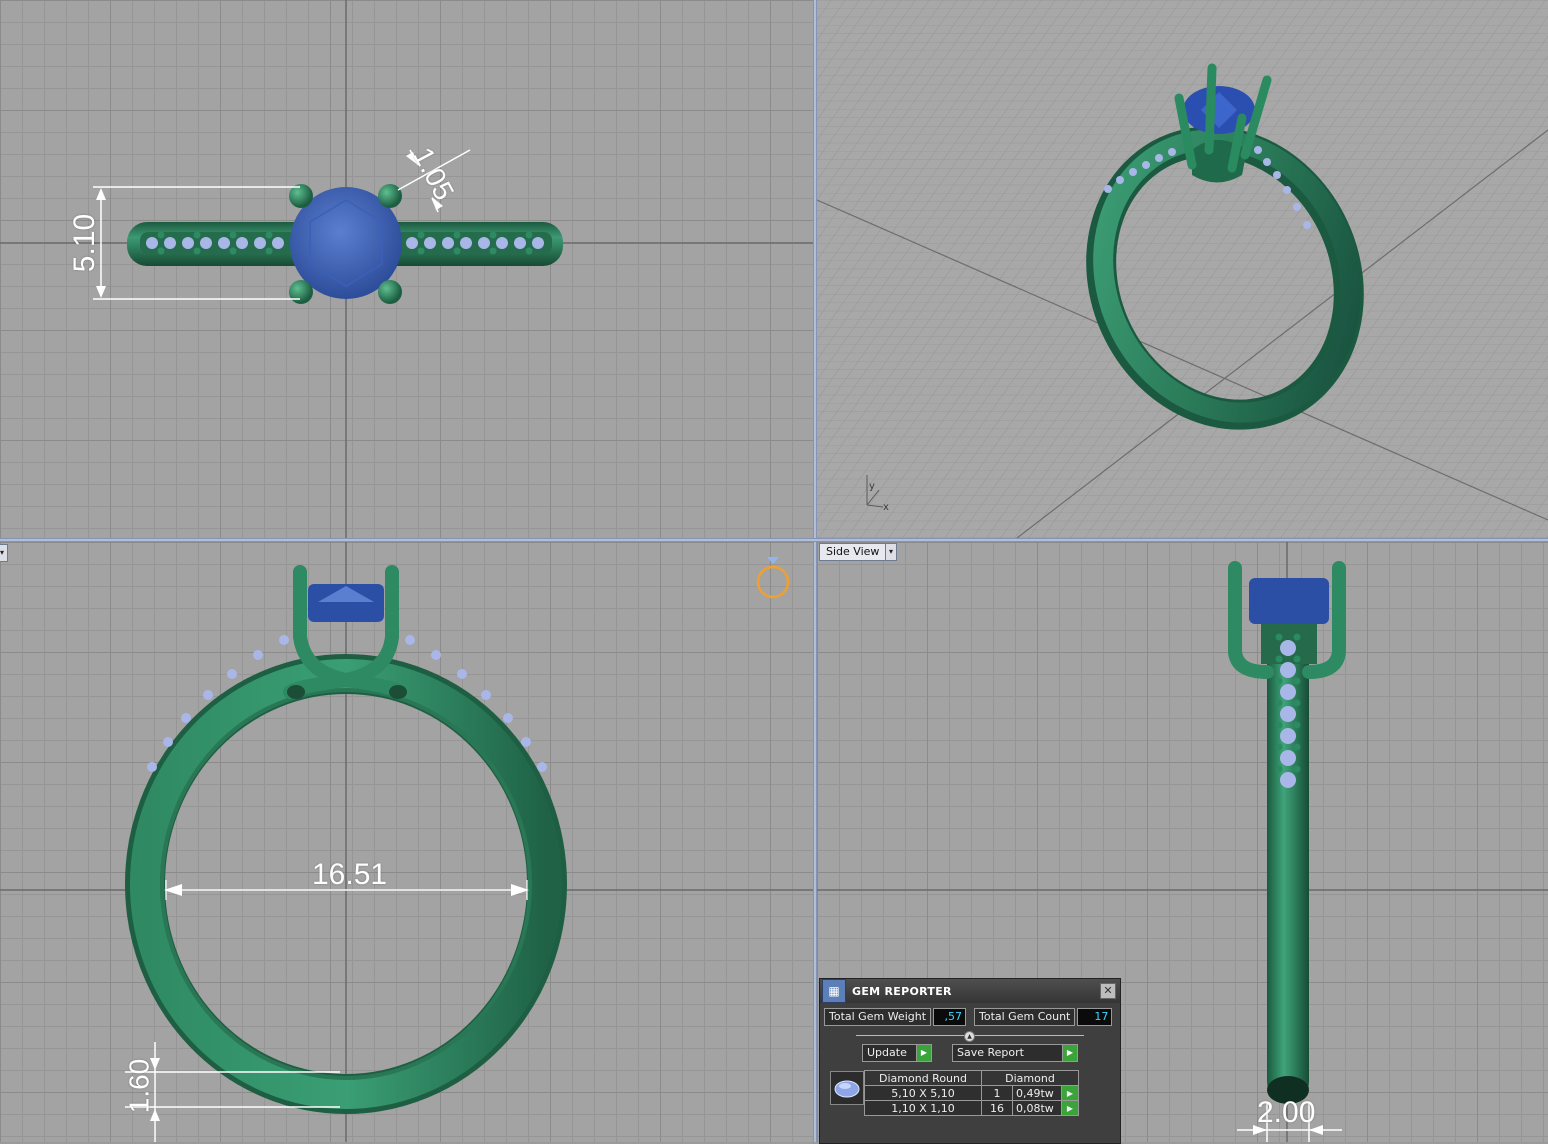 This screenshot has height=1144, width=1548. Describe the element at coordinates (1108, 991) in the screenshot. I see `close-icon: ✕` at that location.